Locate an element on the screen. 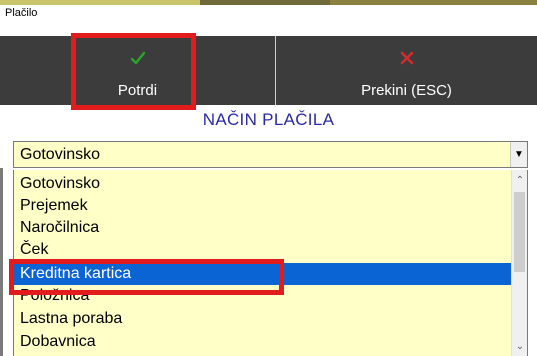  dropdown-arrow-button: ▼ is located at coordinates (518, 154).